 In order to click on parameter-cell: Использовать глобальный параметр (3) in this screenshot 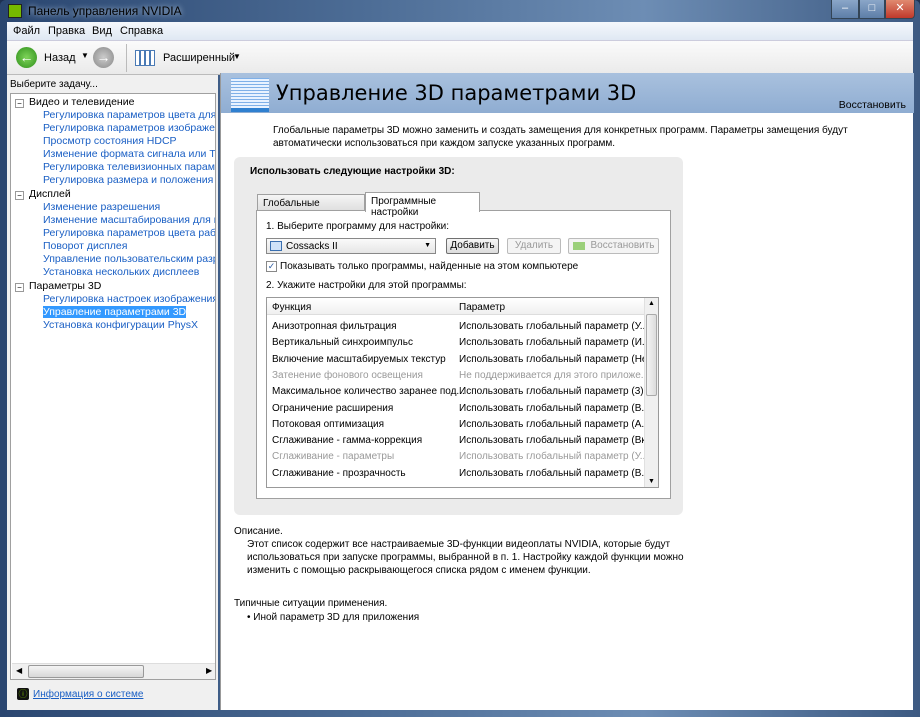, I will do `click(551, 391)`.